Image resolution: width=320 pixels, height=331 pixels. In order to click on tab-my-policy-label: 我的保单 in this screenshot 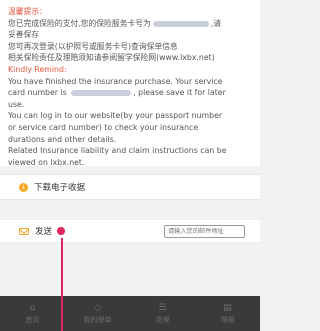, I will do `click(97, 319)`.